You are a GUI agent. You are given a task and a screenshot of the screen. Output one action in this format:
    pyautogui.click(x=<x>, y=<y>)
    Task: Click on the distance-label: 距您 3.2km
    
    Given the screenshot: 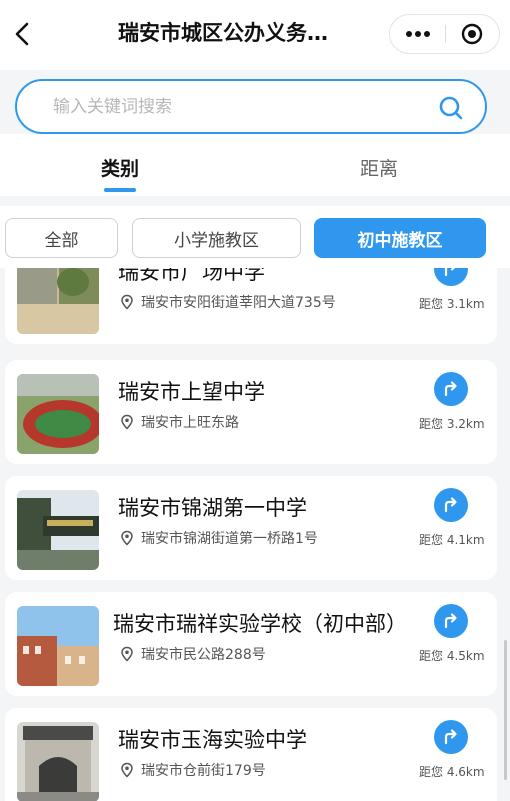 What is the action you would take?
    pyautogui.click(x=452, y=424)
    